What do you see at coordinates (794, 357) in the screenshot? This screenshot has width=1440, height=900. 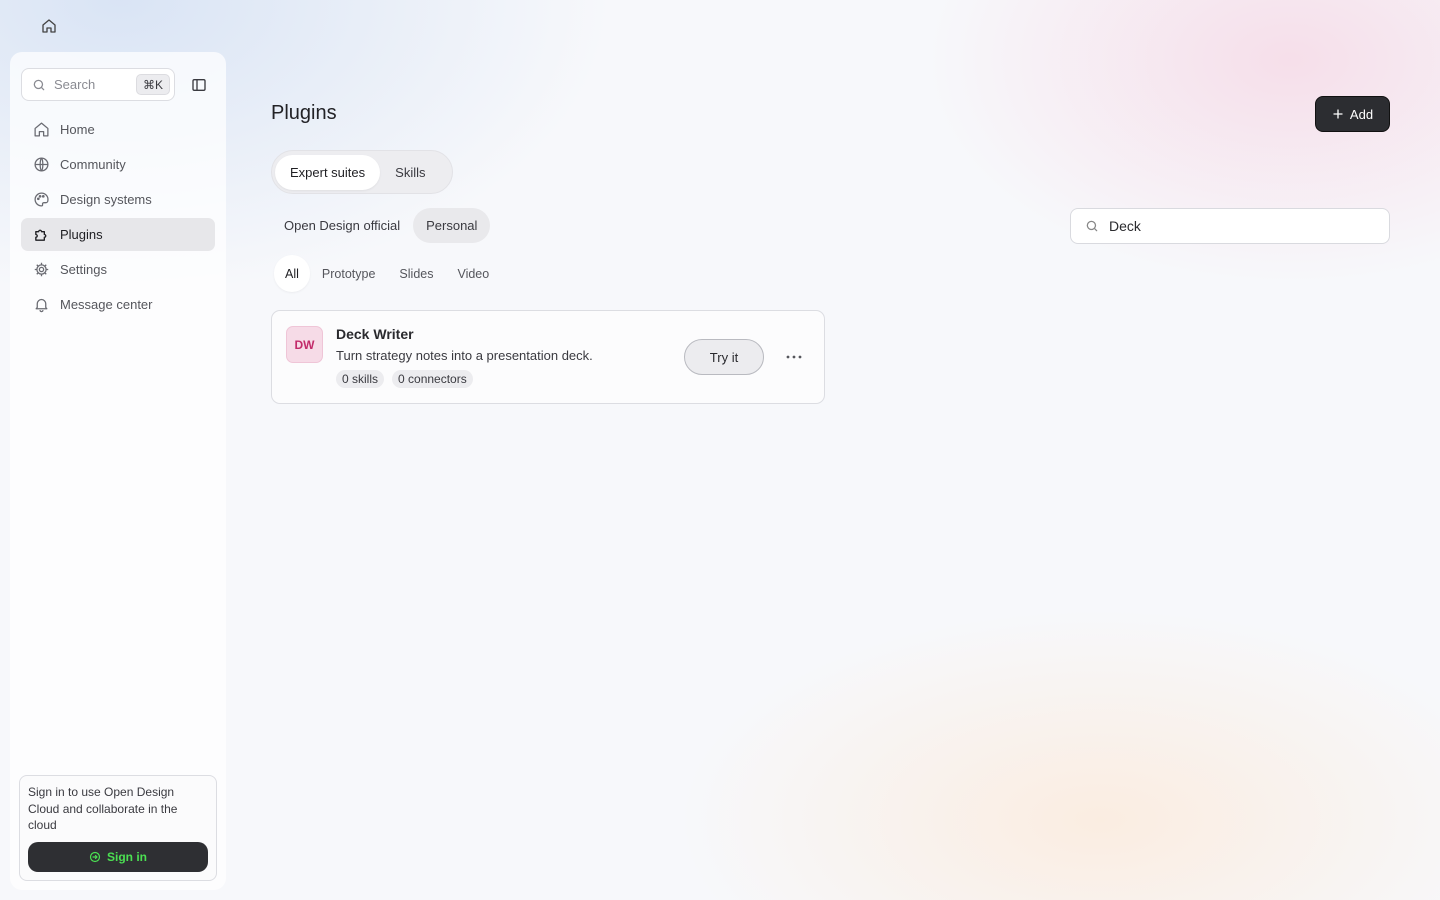 I see `more-options-icon` at bounding box center [794, 357].